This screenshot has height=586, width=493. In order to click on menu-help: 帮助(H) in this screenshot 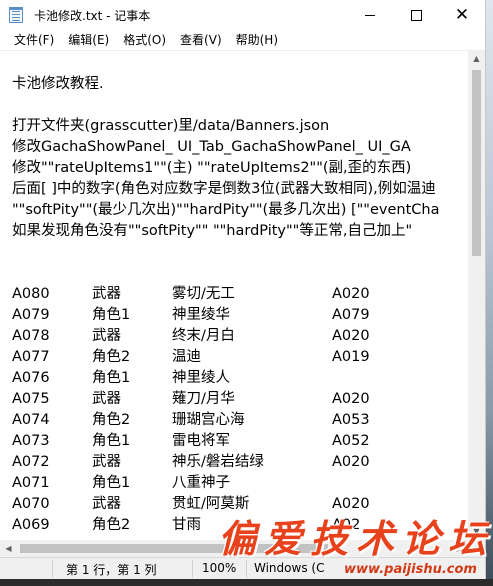, I will do `click(257, 40)`.